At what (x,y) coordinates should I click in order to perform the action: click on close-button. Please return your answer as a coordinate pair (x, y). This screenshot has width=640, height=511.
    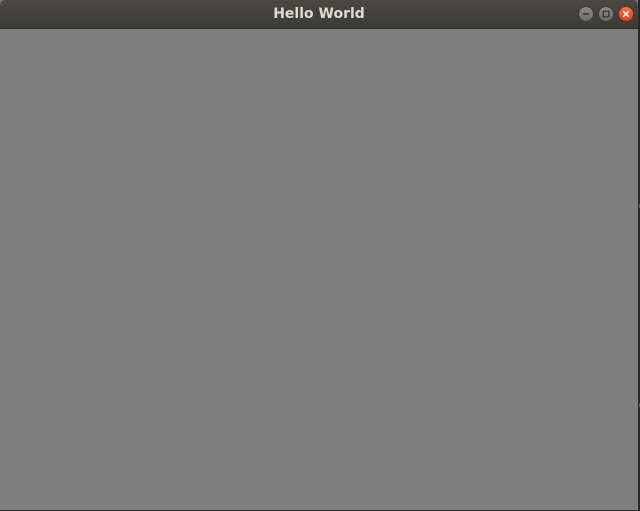
    Looking at the image, I should click on (626, 14).